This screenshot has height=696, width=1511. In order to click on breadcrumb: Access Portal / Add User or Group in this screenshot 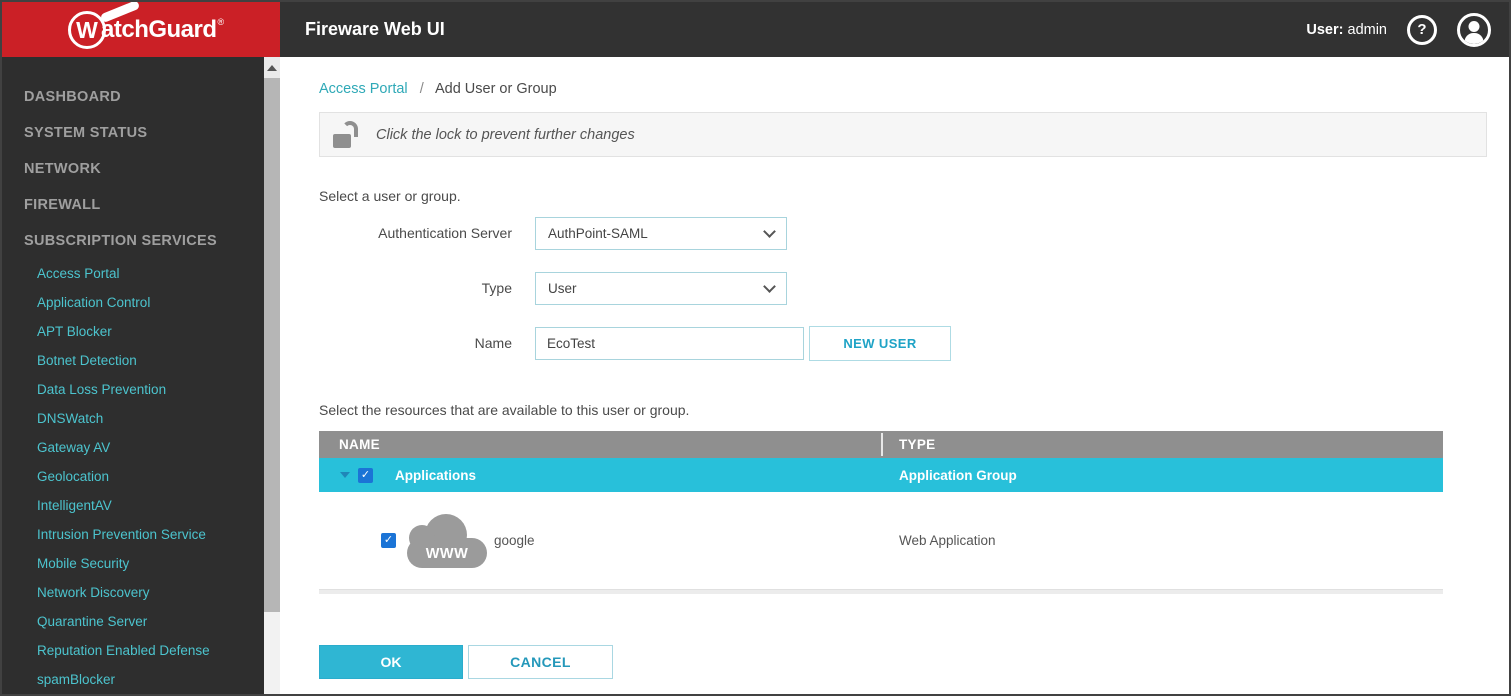, I will do `click(438, 89)`.